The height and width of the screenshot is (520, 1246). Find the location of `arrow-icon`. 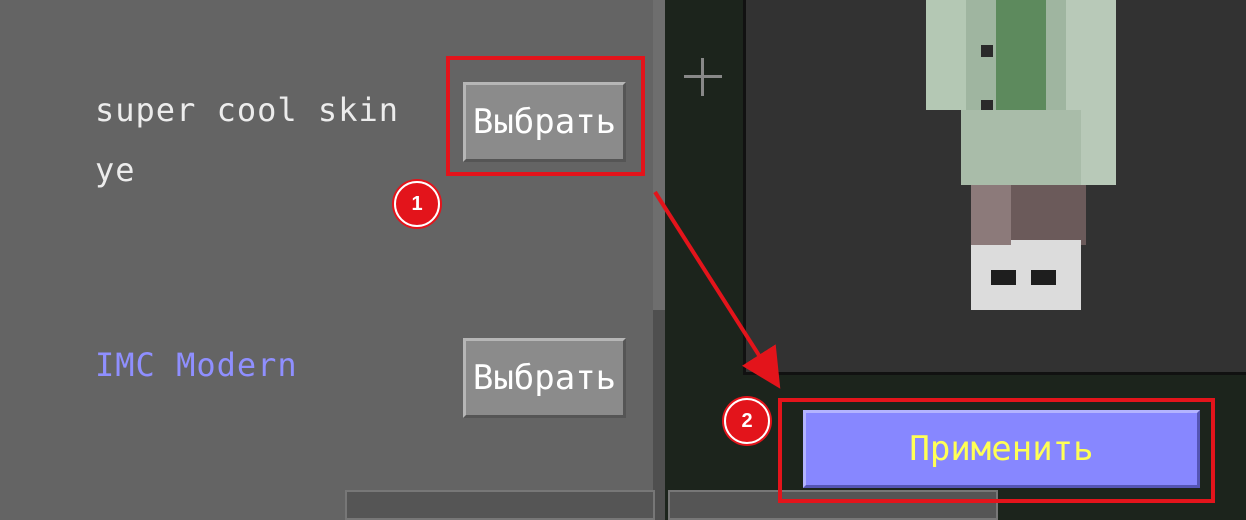

arrow-icon is located at coordinates (717, 289).